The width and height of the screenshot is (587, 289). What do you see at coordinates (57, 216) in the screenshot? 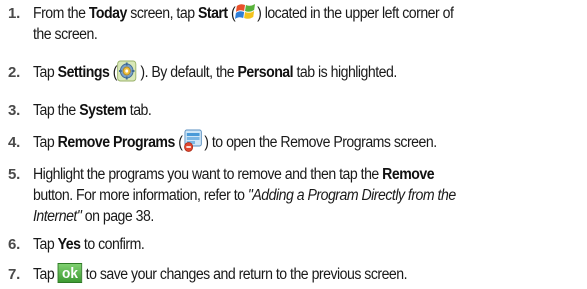
I see `cross-reference: Internet"` at bounding box center [57, 216].